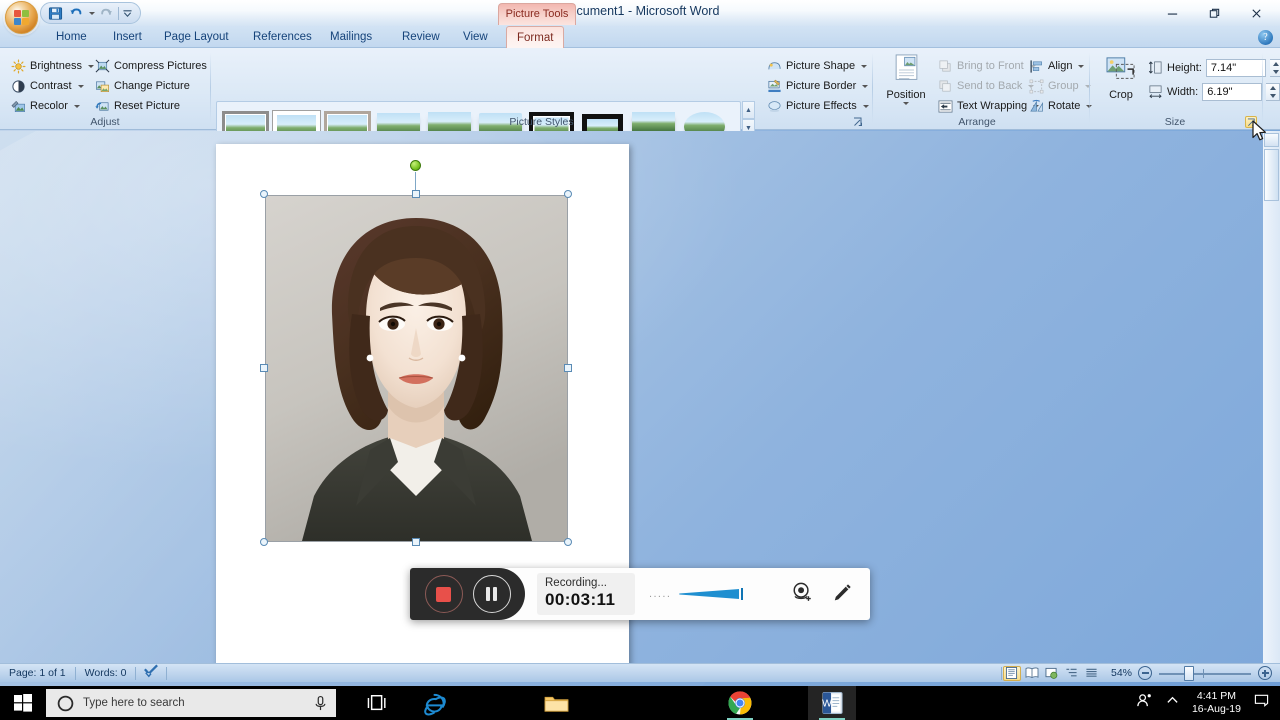 The image size is (1280, 720). Describe the element at coordinates (821, 86) in the screenshot. I see `picture-border-label: Picture Border` at that location.